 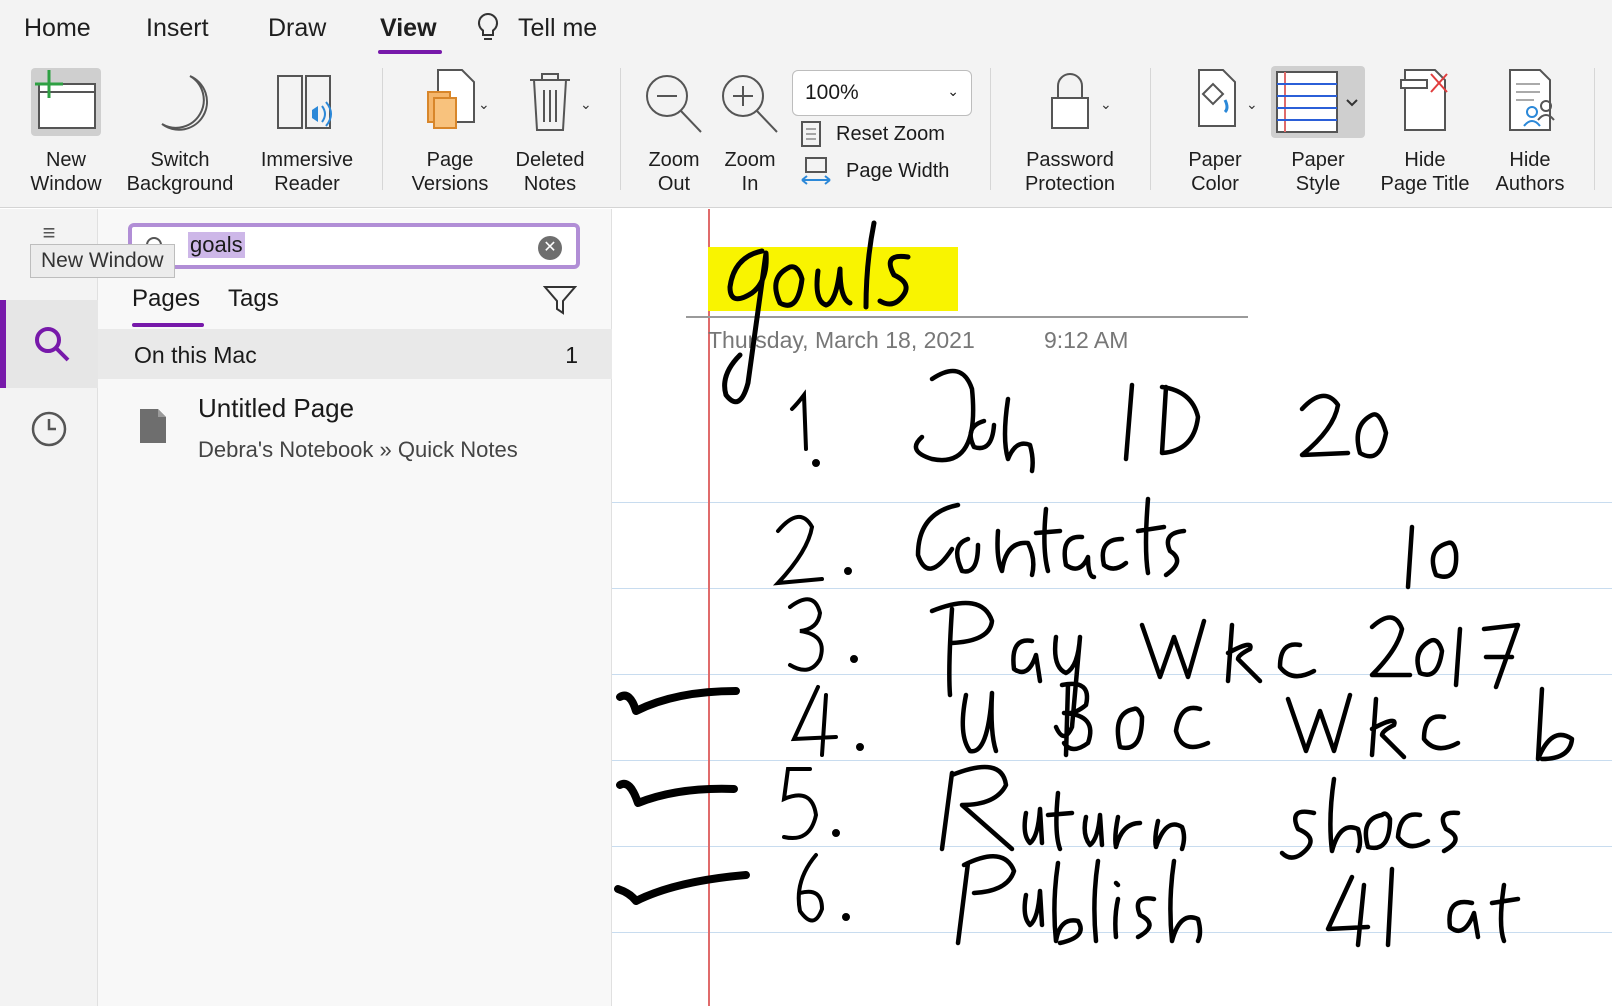 I want to click on search-nav-button, so click(x=49, y=344).